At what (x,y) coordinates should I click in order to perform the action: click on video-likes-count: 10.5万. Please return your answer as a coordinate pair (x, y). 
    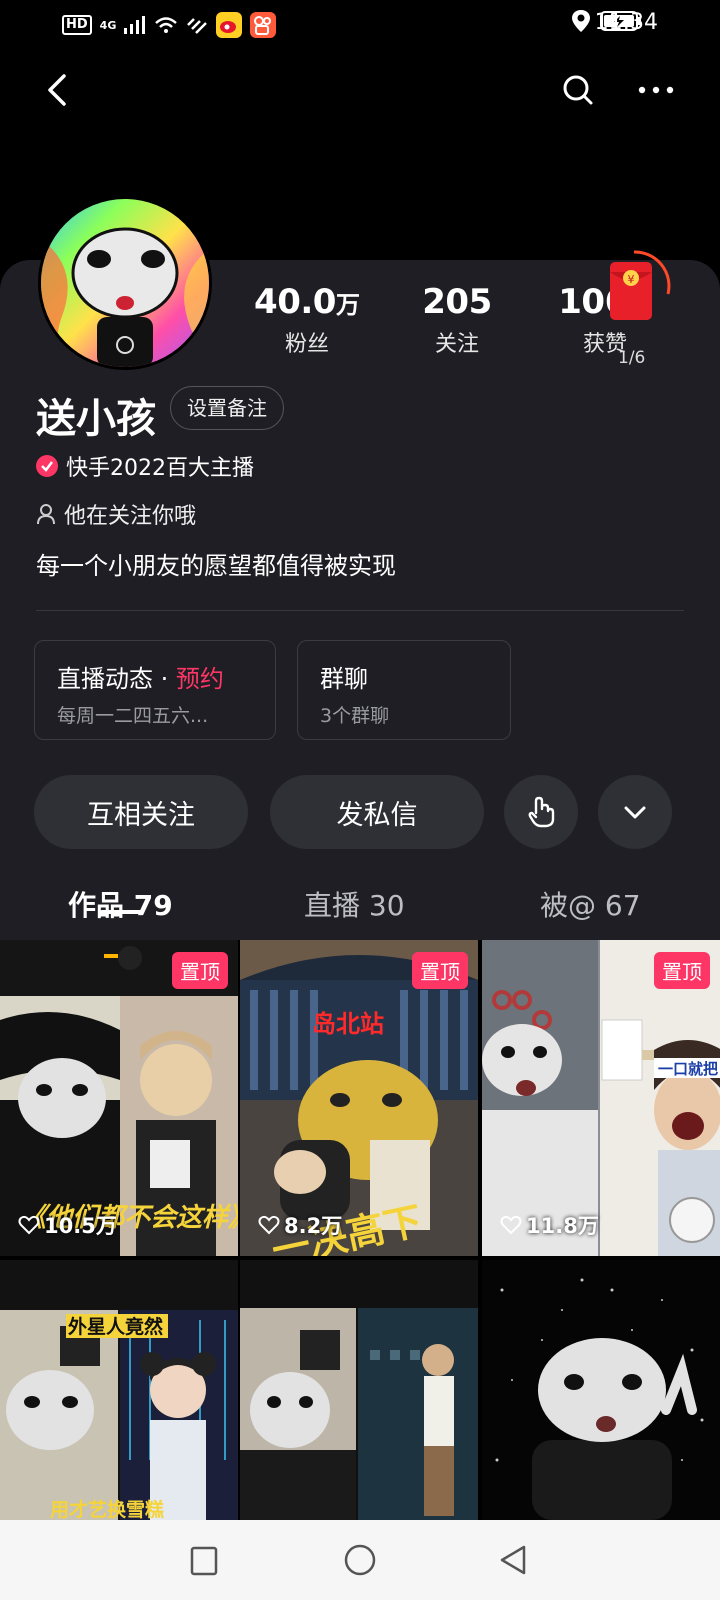
    Looking at the image, I should click on (80, 1226).